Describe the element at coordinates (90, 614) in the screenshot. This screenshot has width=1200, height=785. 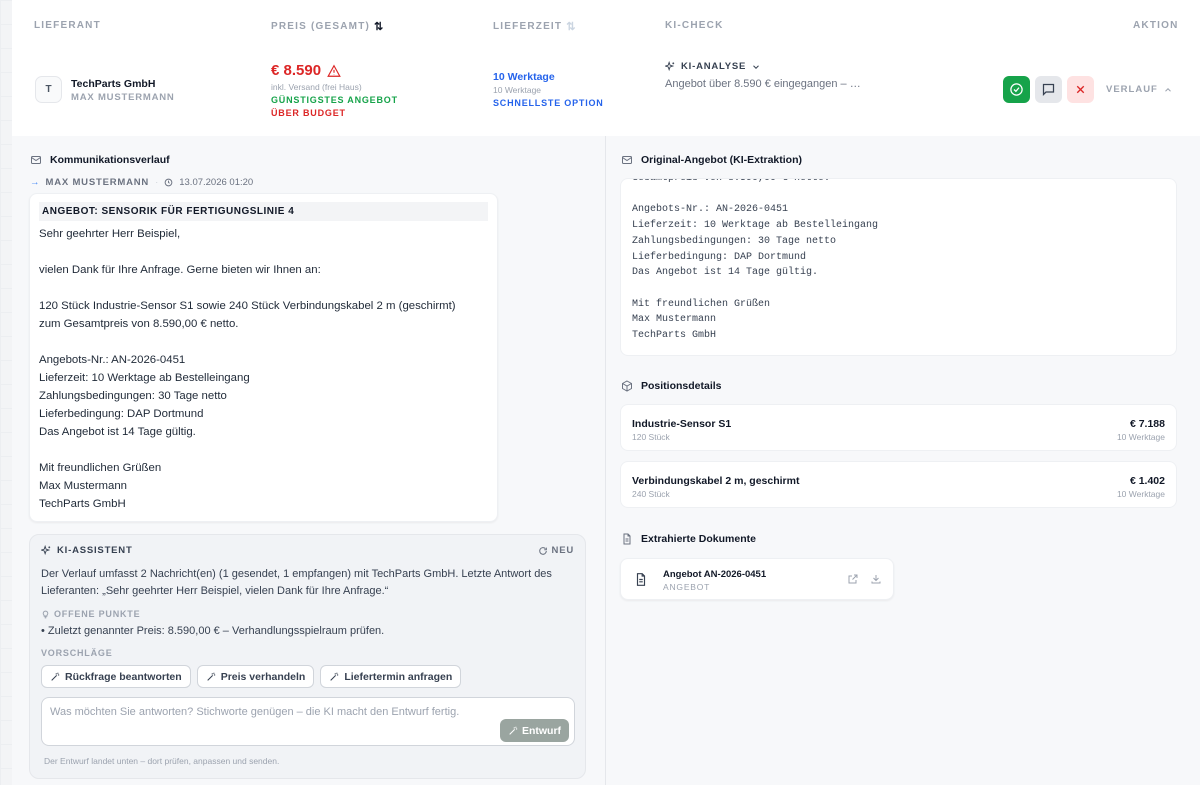
I see `open-points-label: OFFENE PUNKTE` at that location.